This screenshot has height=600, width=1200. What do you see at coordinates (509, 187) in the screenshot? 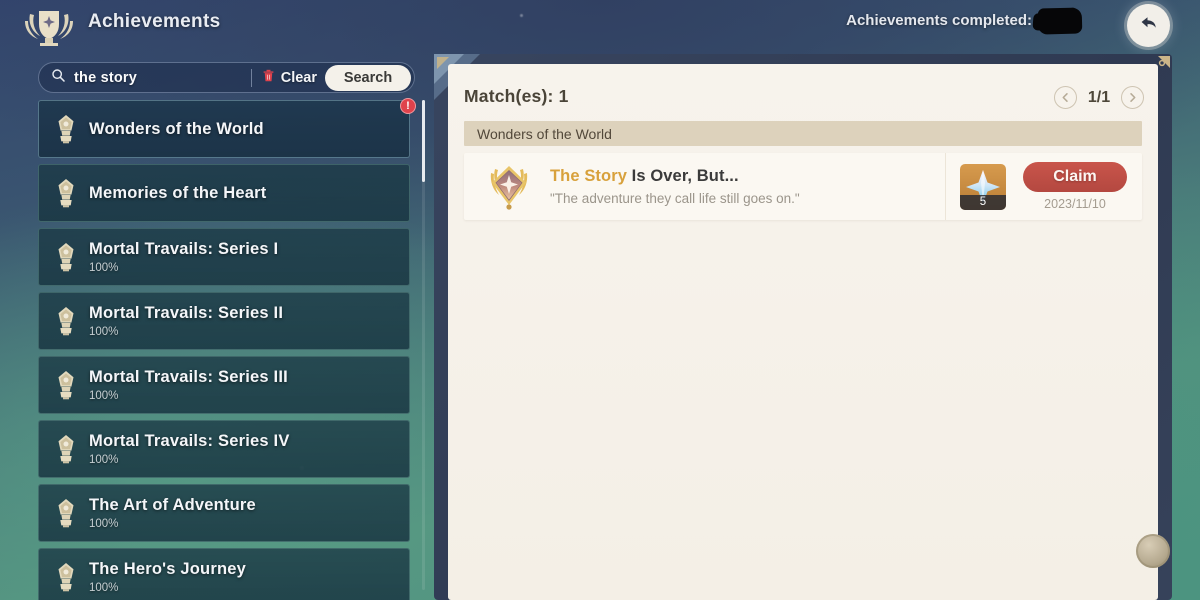
I see `achievement-rank-badge-icon` at bounding box center [509, 187].